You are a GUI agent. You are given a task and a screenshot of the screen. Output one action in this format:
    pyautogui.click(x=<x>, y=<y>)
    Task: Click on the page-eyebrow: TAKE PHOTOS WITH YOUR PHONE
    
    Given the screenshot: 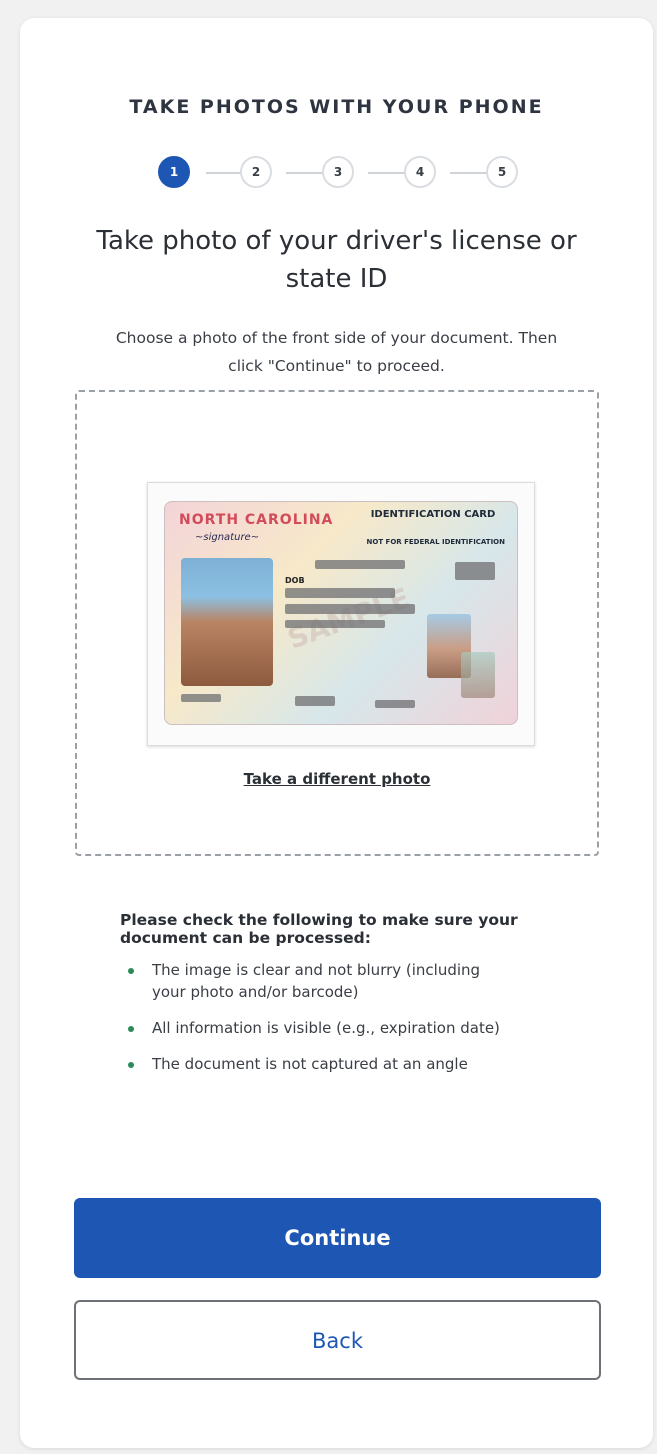 What is the action you would take?
    pyautogui.click(x=336, y=107)
    